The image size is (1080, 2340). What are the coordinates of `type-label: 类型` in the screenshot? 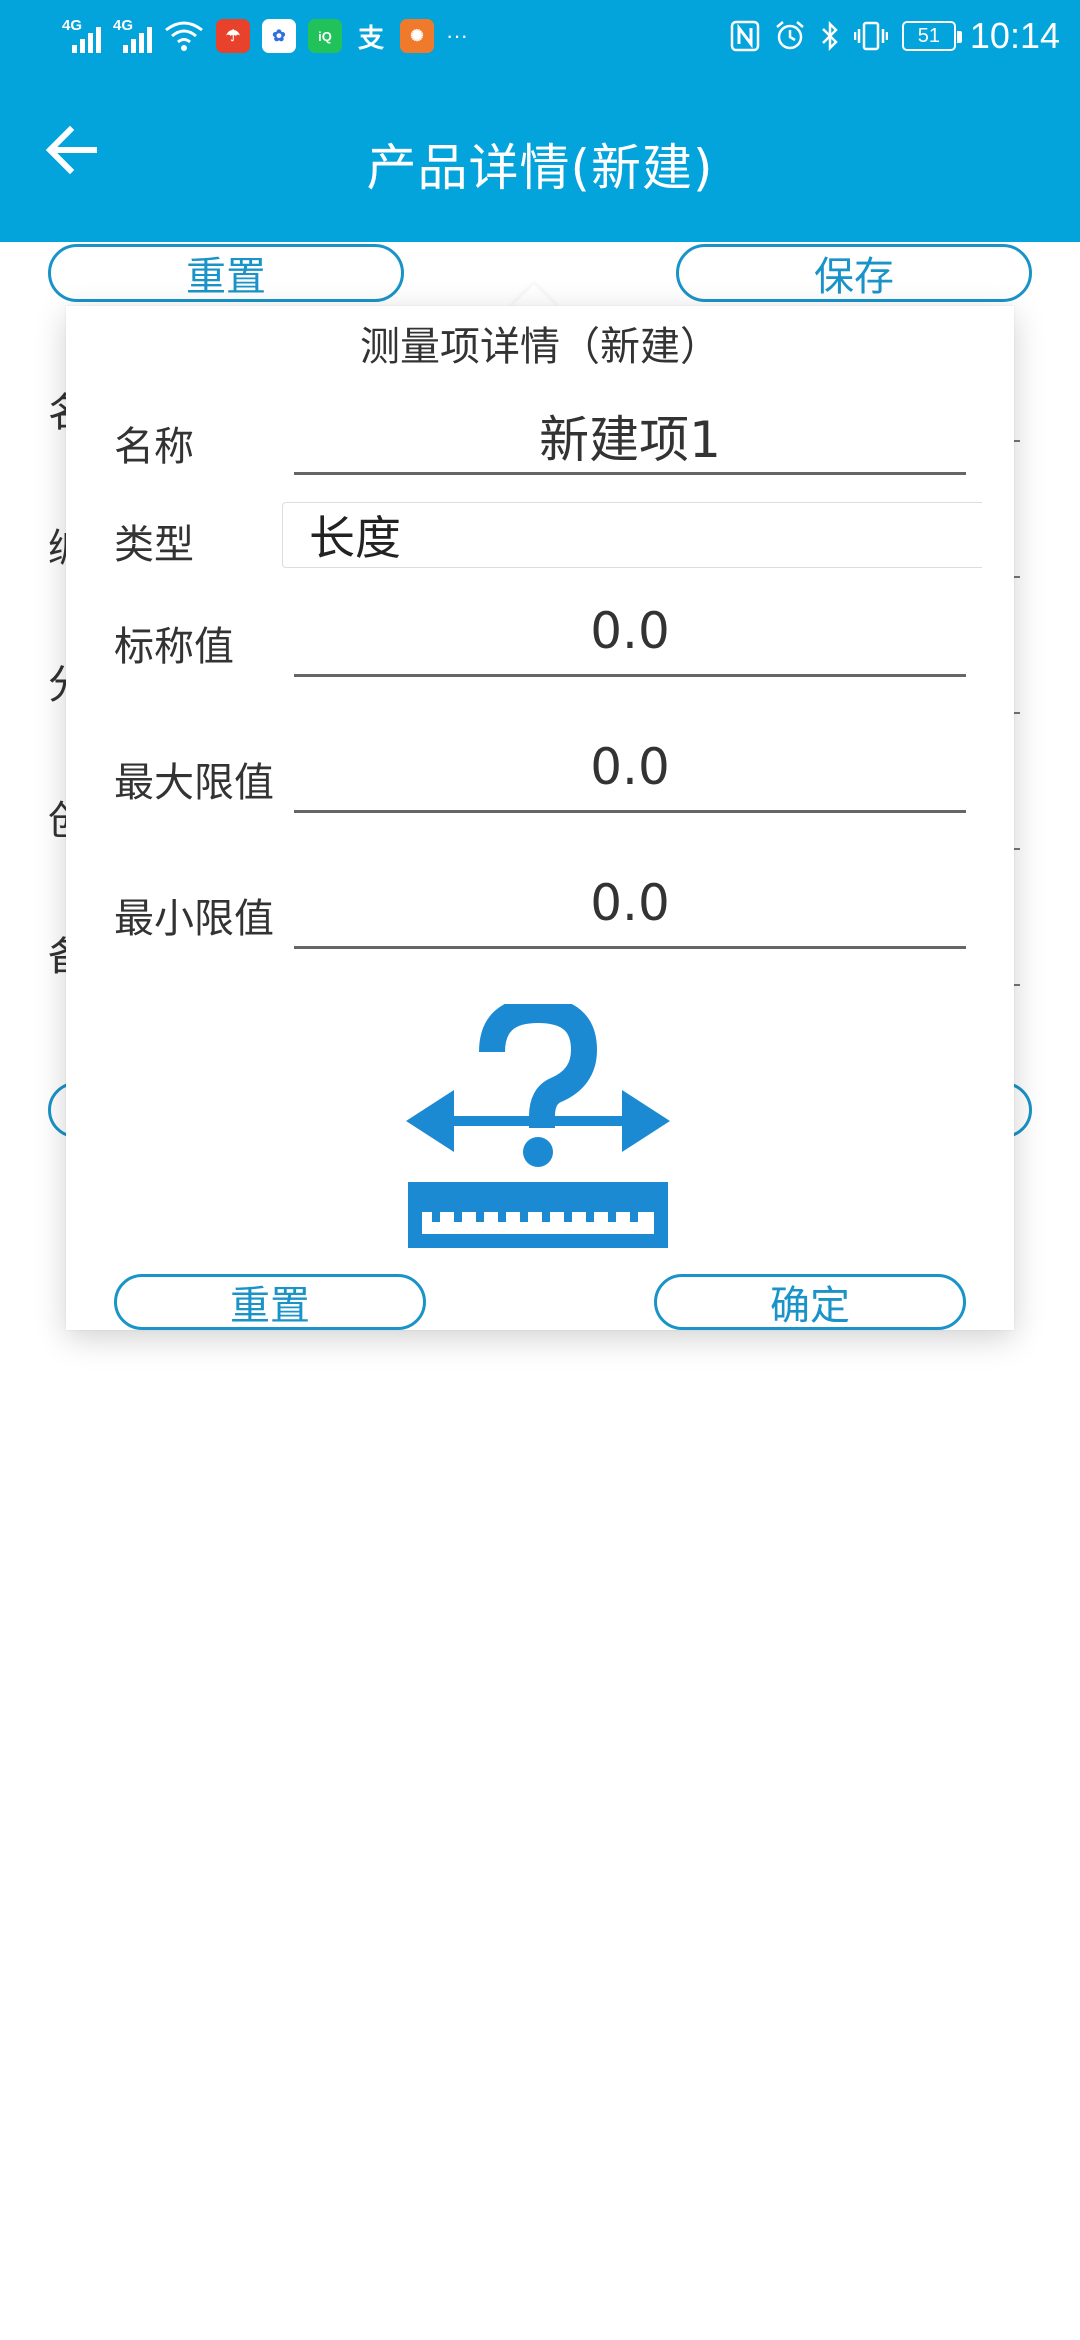 It's located at (154, 545).